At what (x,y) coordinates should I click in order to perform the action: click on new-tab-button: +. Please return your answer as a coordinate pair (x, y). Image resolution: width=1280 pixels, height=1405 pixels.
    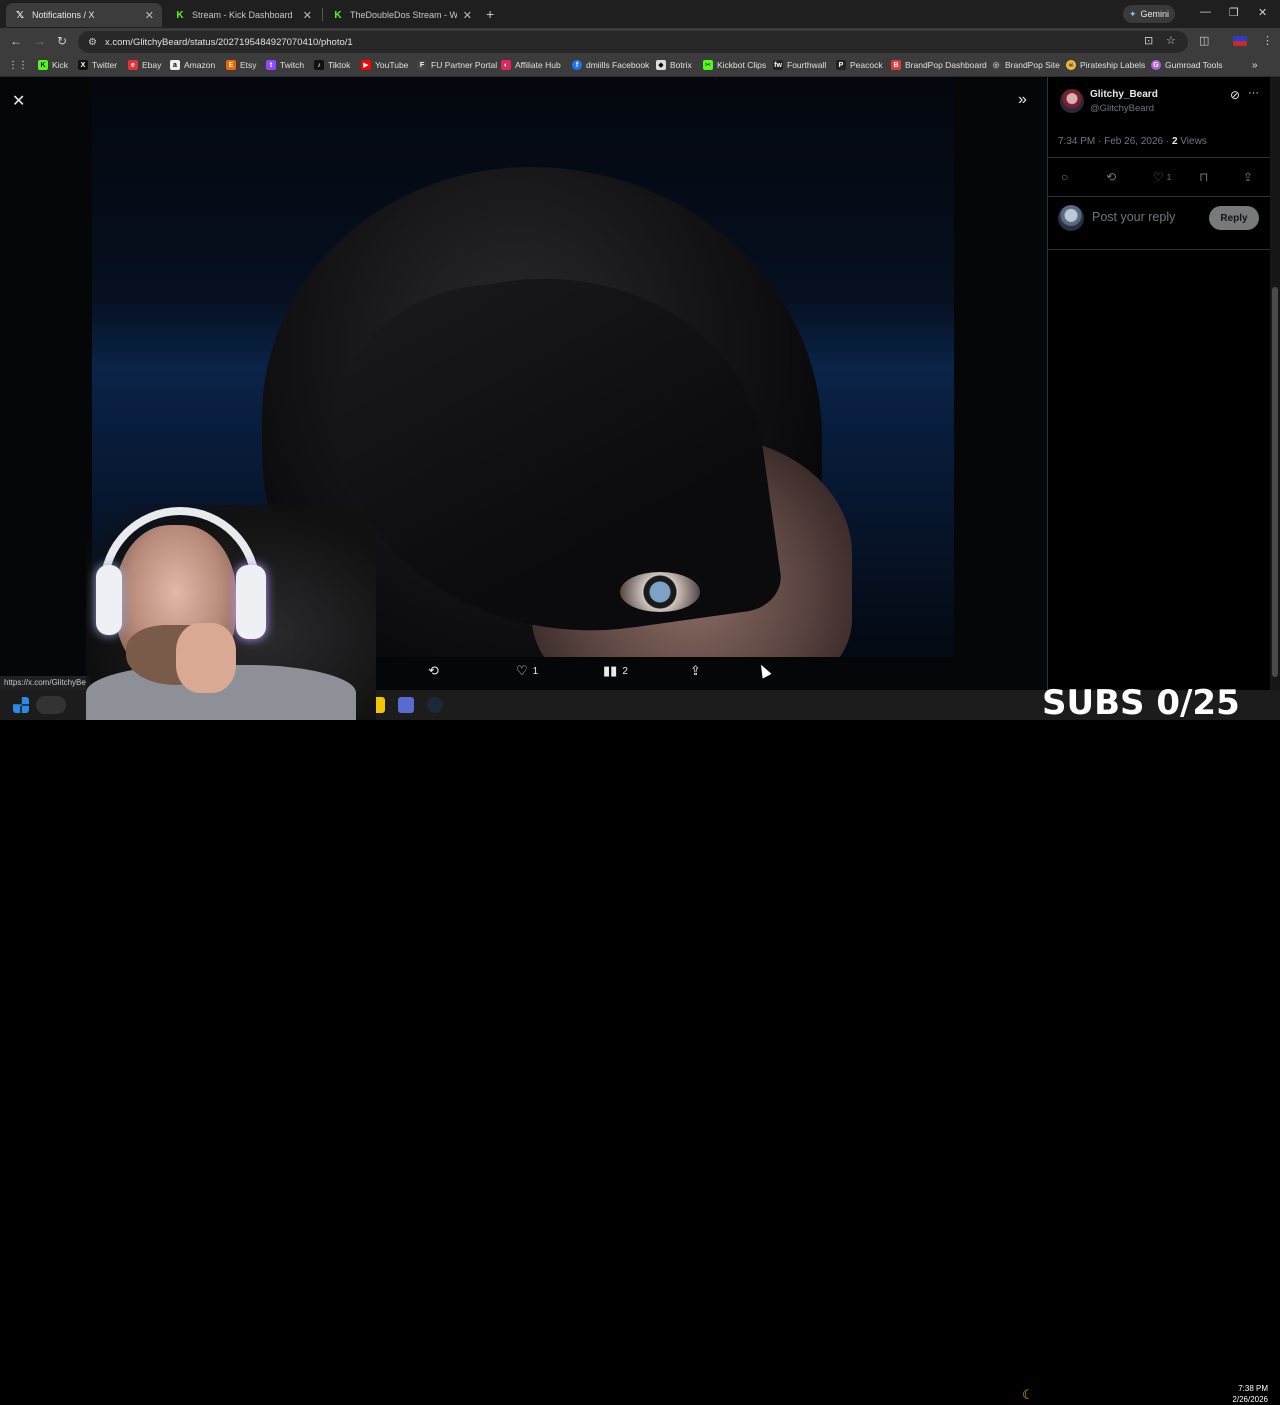
    Looking at the image, I should click on (490, 14).